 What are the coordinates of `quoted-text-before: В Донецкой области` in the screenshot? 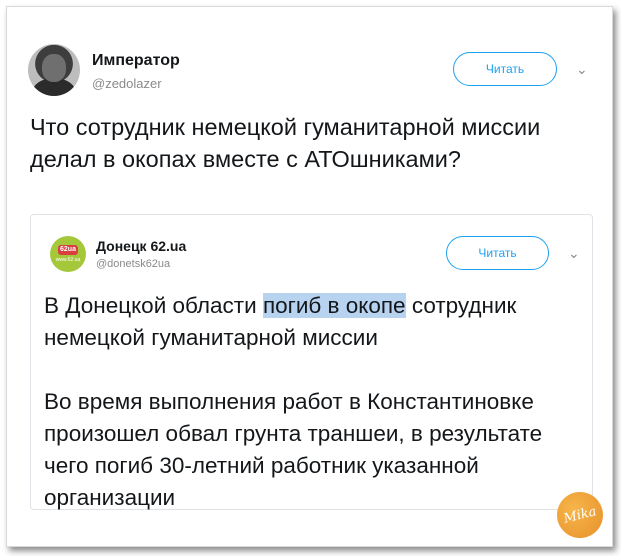 It's located at (153, 305).